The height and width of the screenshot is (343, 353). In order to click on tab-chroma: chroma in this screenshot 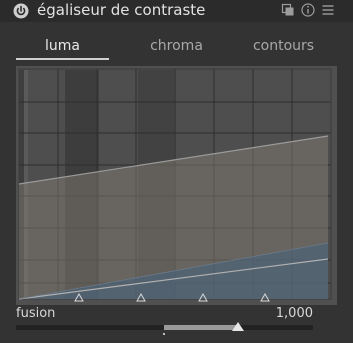, I will do `click(176, 47)`.